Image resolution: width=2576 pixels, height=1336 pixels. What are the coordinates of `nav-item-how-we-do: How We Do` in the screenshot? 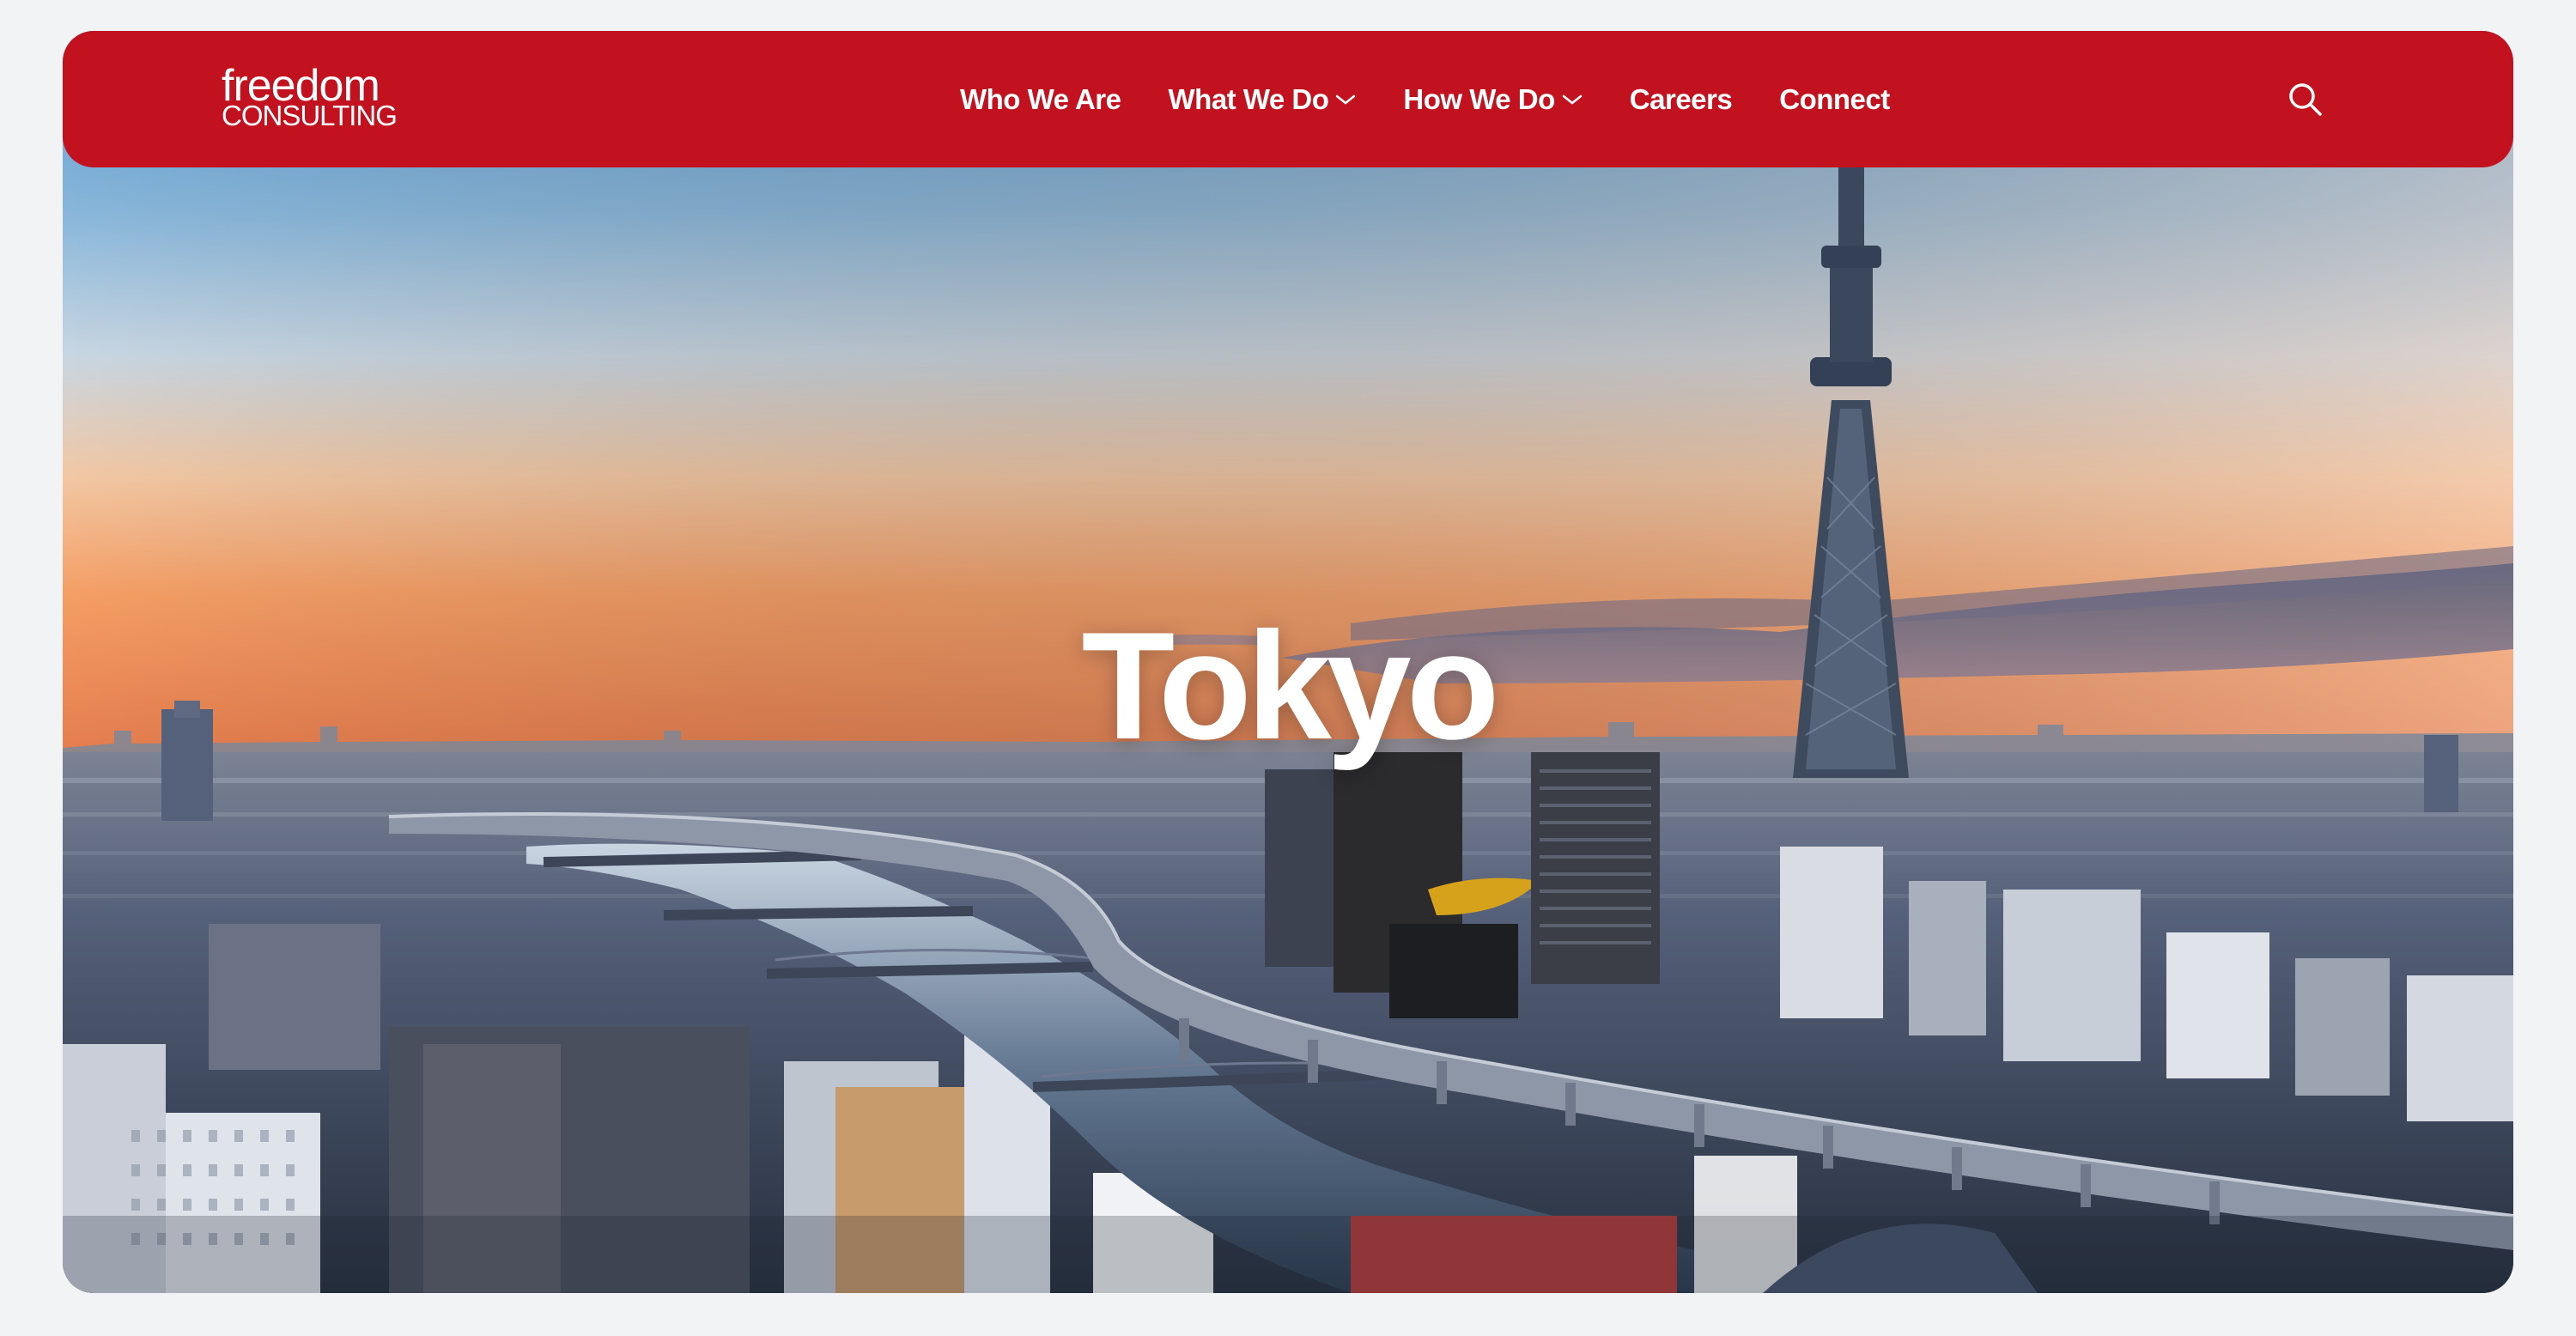 It's located at (1493, 99).